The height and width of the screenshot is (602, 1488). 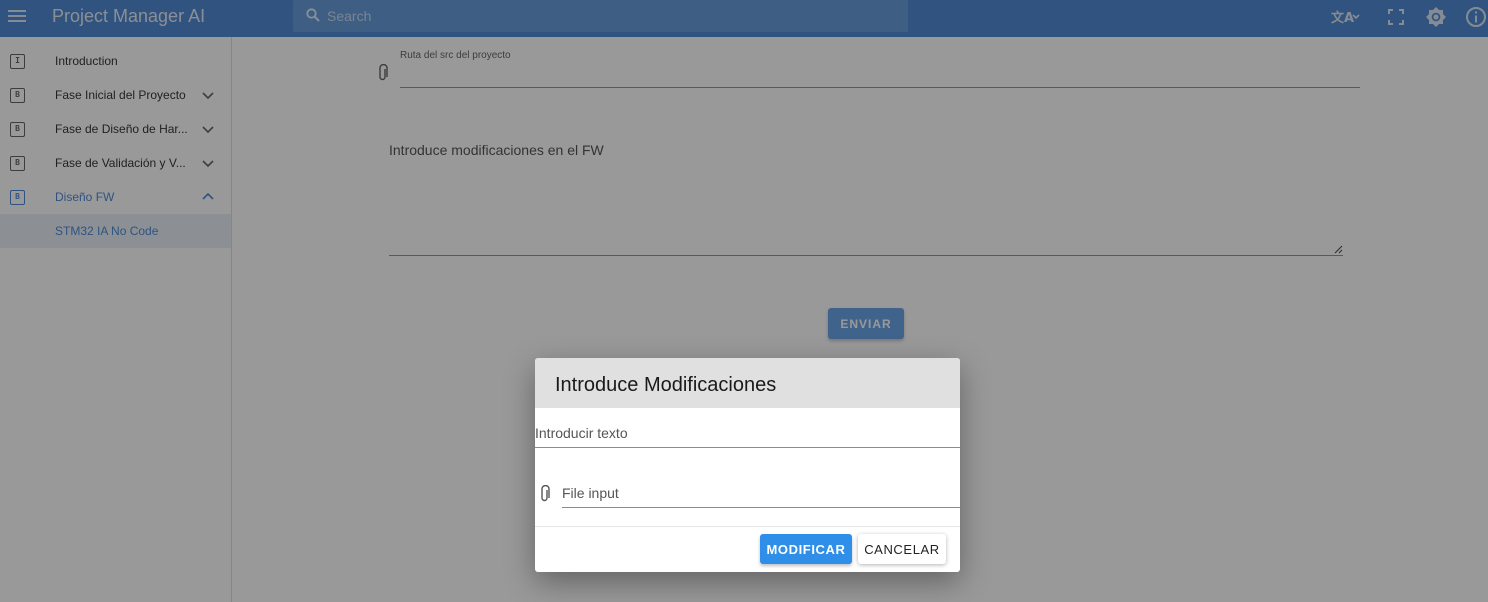 What do you see at coordinates (747, 526) in the screenshot?
I see `dialog-divider` at bounding box center [747, 526].